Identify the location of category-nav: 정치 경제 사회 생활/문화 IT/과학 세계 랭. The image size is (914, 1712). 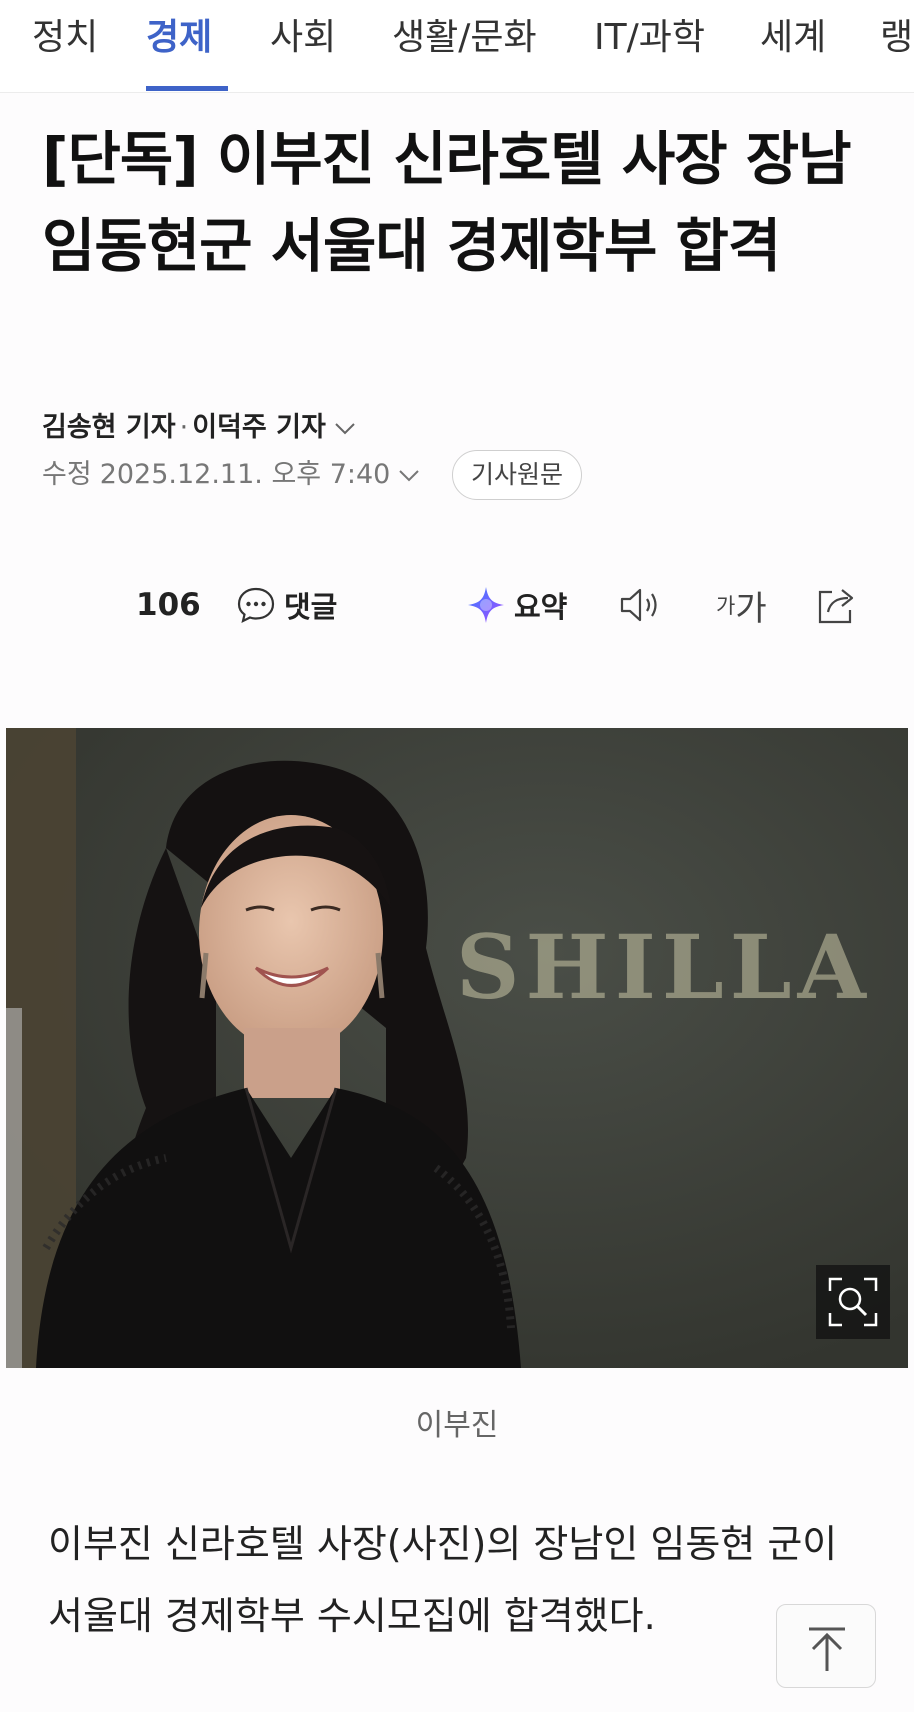
(457, 46).